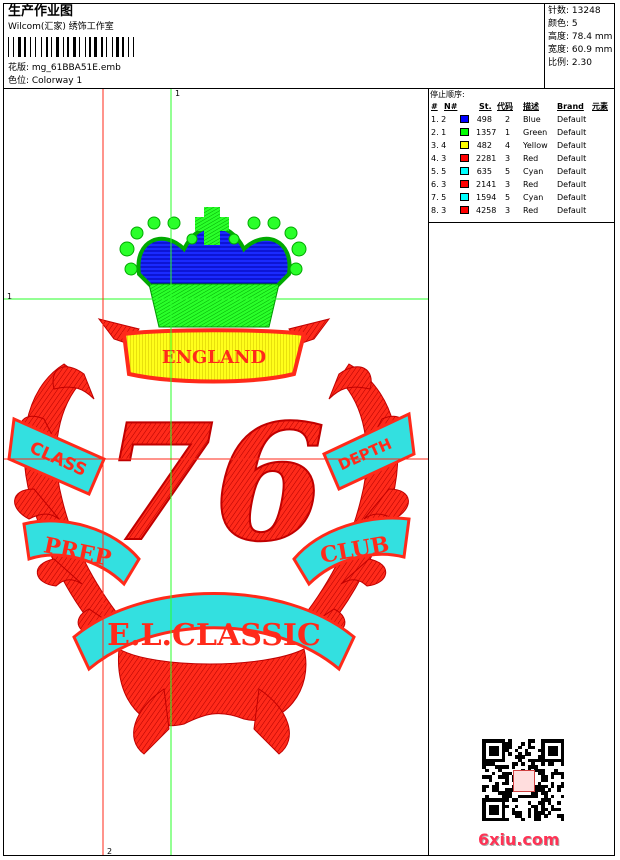 Image resolution: width=620 pixels, height=860 pixels. I want to click on table-row: 5. 5 635 5 Cyan Default, so click(525, 171).